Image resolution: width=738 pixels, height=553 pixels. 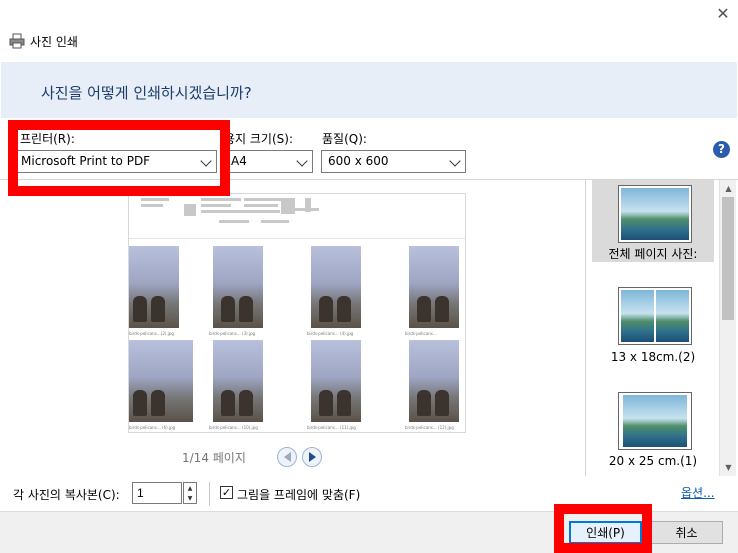 I want to click on divider, so click(x=209, y=494).